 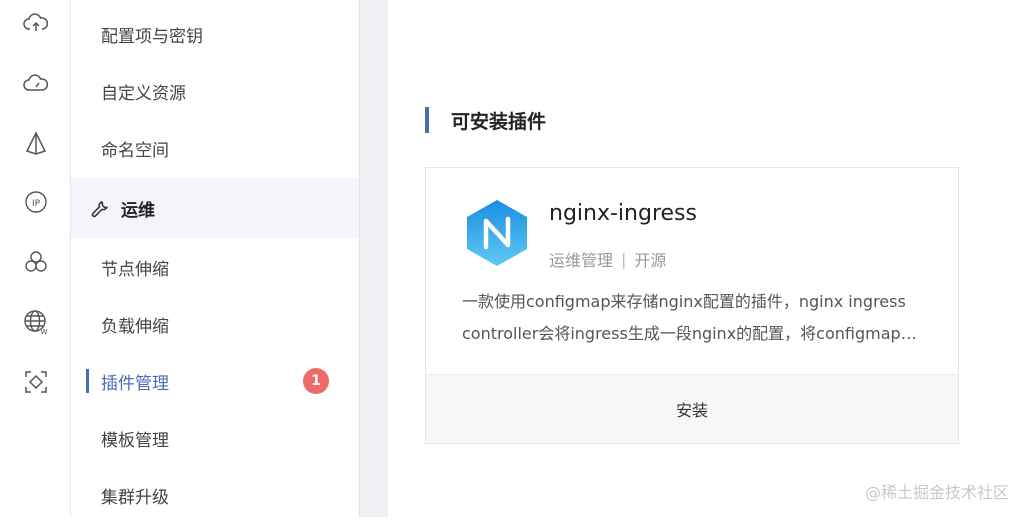 What do you see at coordinates (135, 440) in the screenshot?
I see `sidebar-item-label: 模板管理` at bounding box center [135, 440].